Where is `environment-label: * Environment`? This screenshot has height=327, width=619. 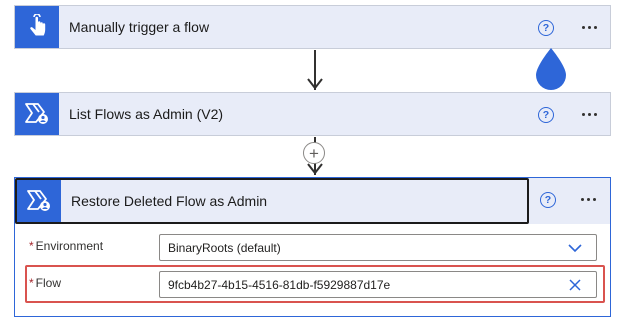
environment-label: * Environment is located at coordinates (66, 246).